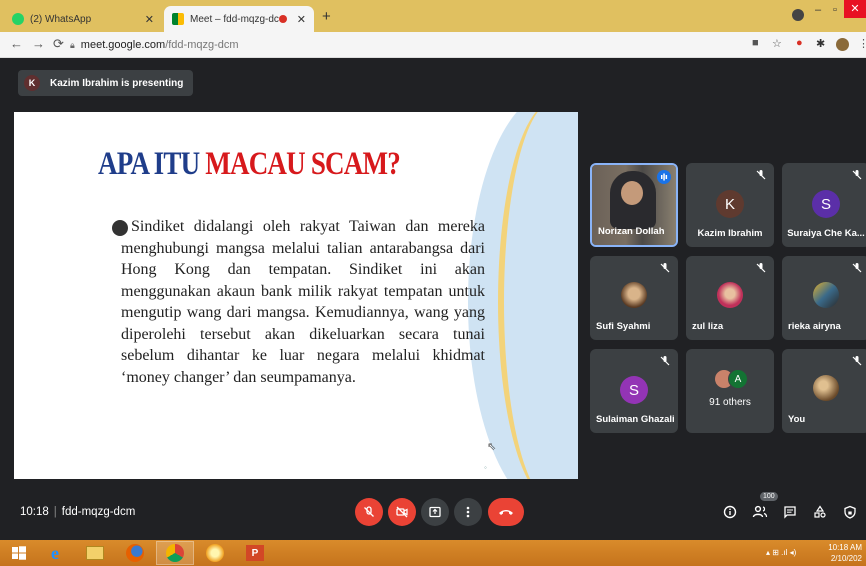  What do you see at coordinates (730, 233) in the screenshot?
I see `participant-name: Kazim Ibrahim` at bounding box center [730, 233].